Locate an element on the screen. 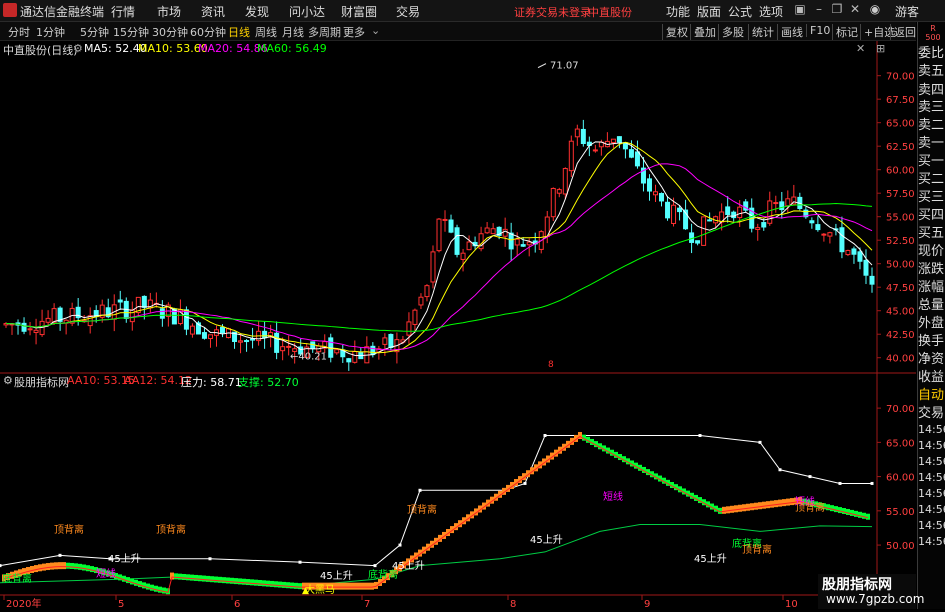 Image resolution: width=945 pixels, height=612 pixels. minimize-icon: – is located at coordinates (819, 9).